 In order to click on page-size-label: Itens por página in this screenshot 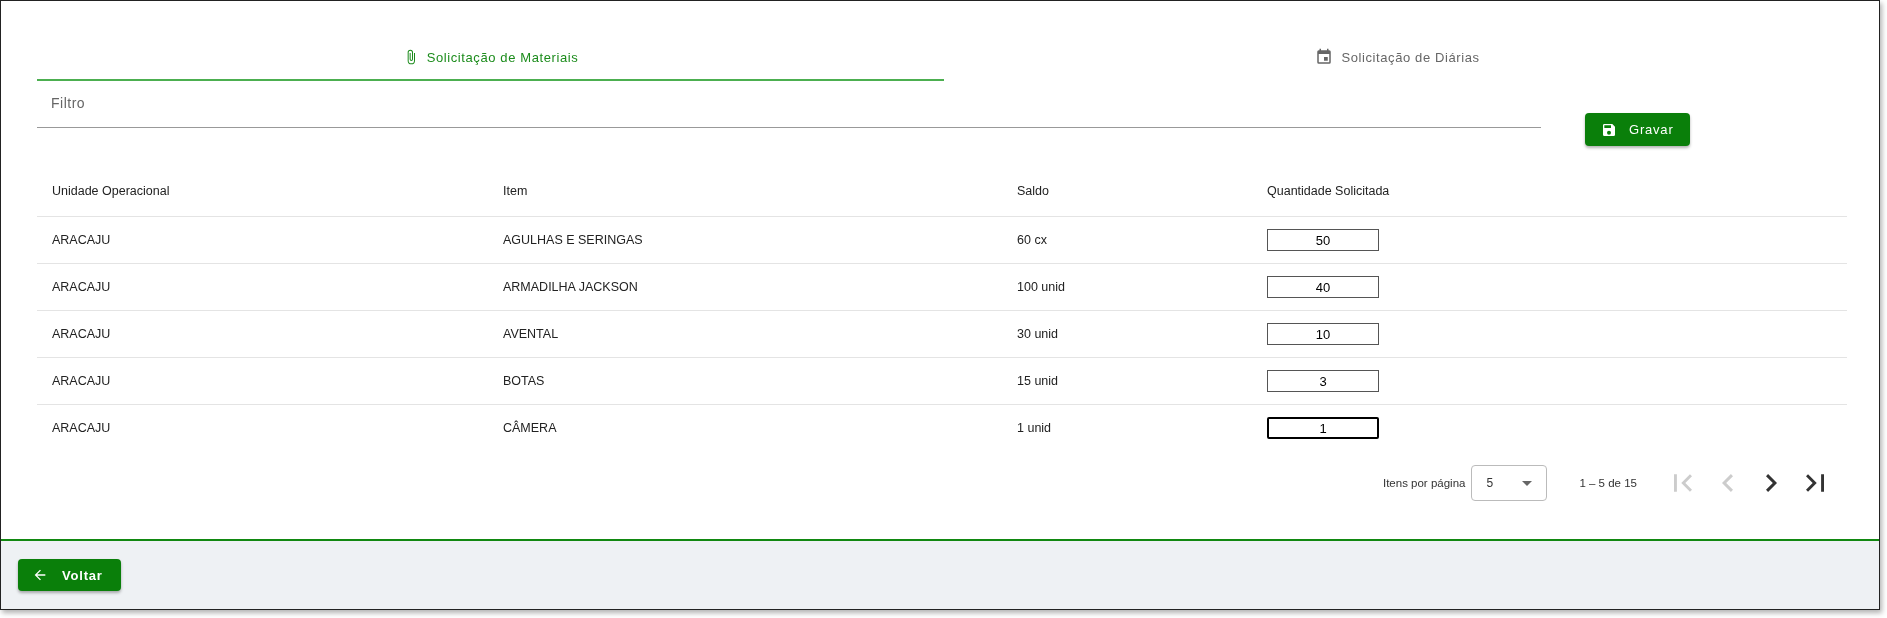, I will do `click(1424, 483)`.